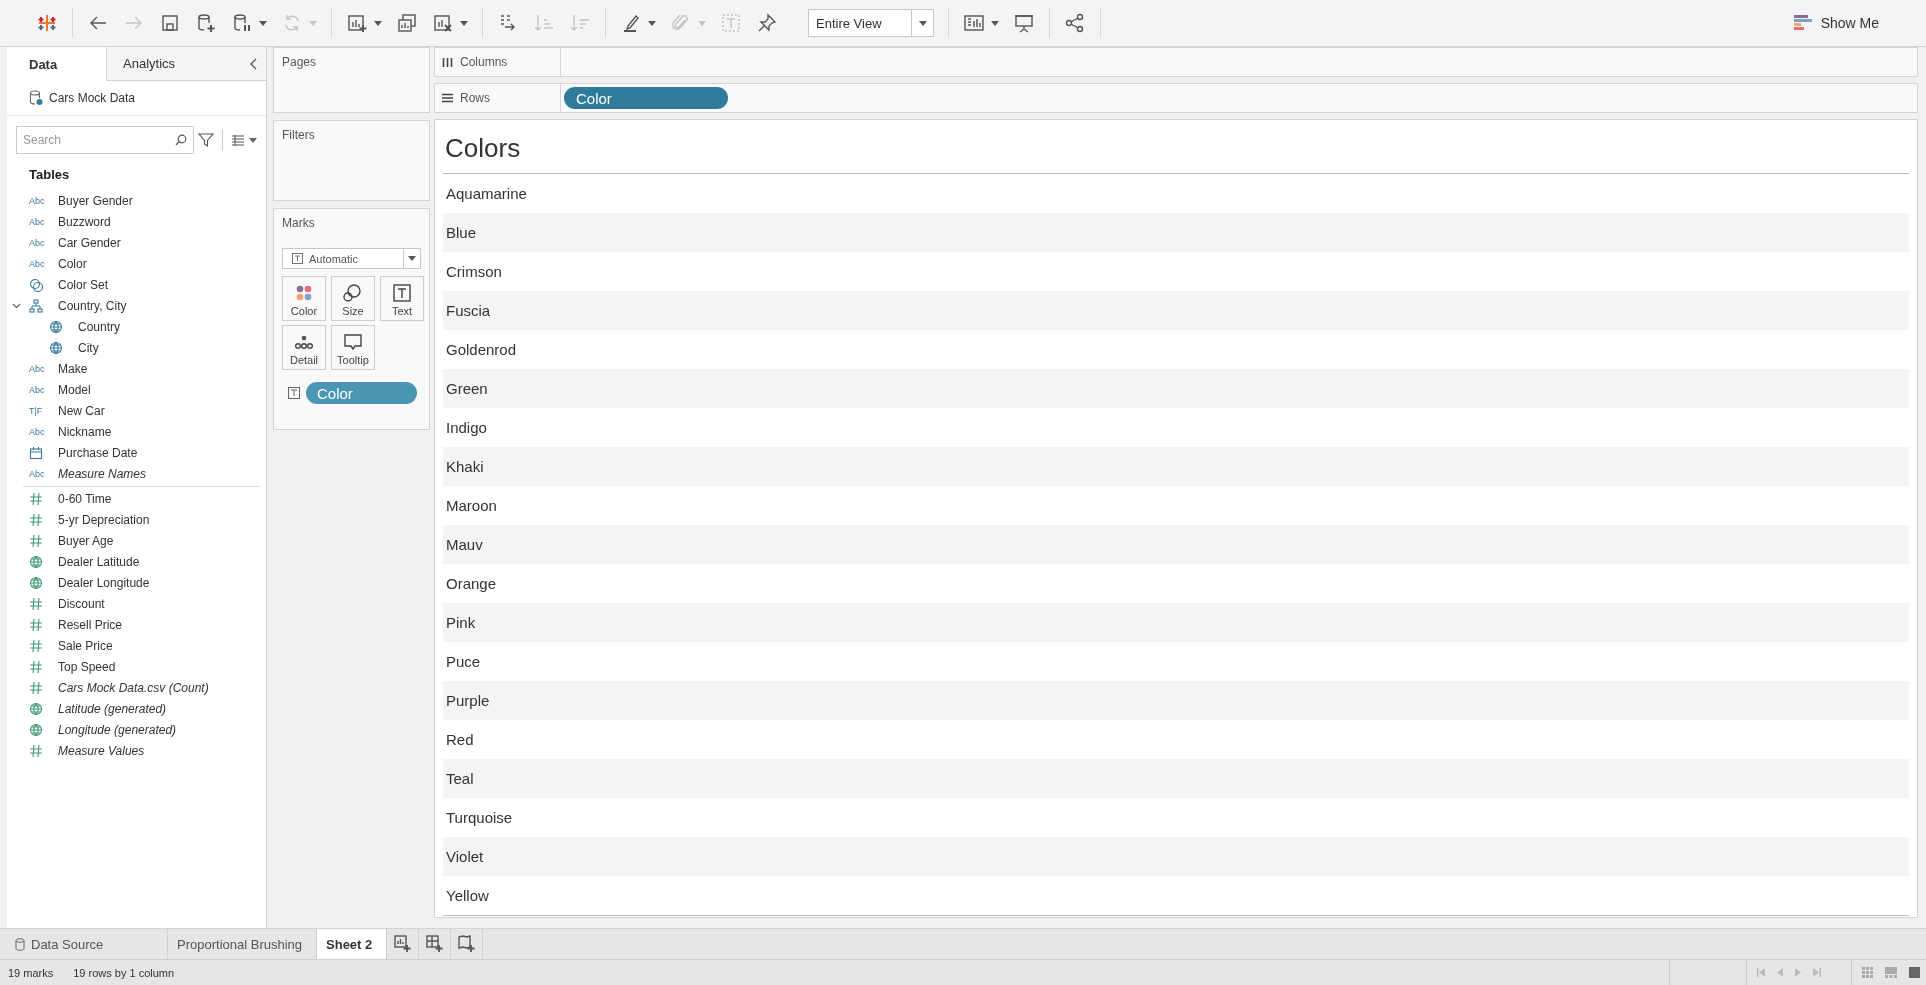 The image size is (1926, 985). What do you see at coordinates (351, 258) in the screenshot?
I see `mark-type-dropdown: Automatic` at bounding box center [351, 258].